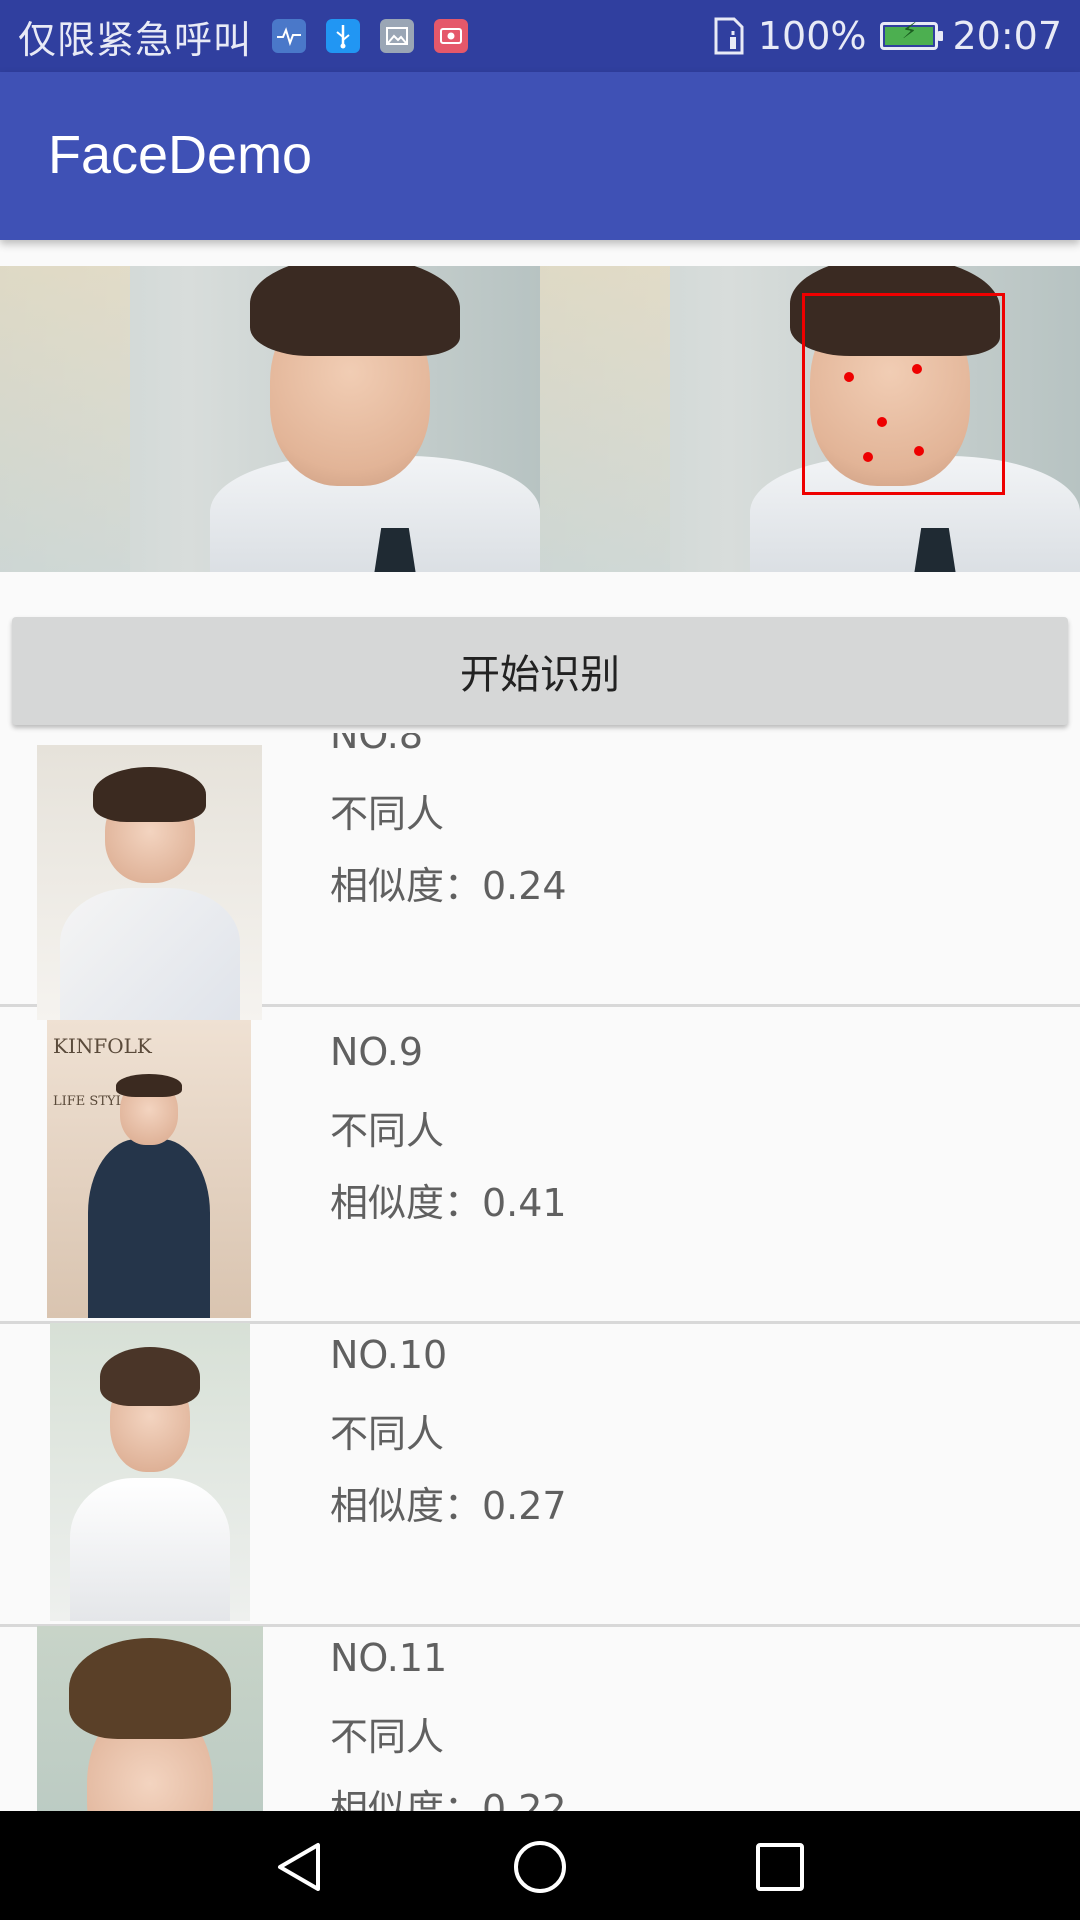  I want to click on landmark-nose, so click(882, 422).